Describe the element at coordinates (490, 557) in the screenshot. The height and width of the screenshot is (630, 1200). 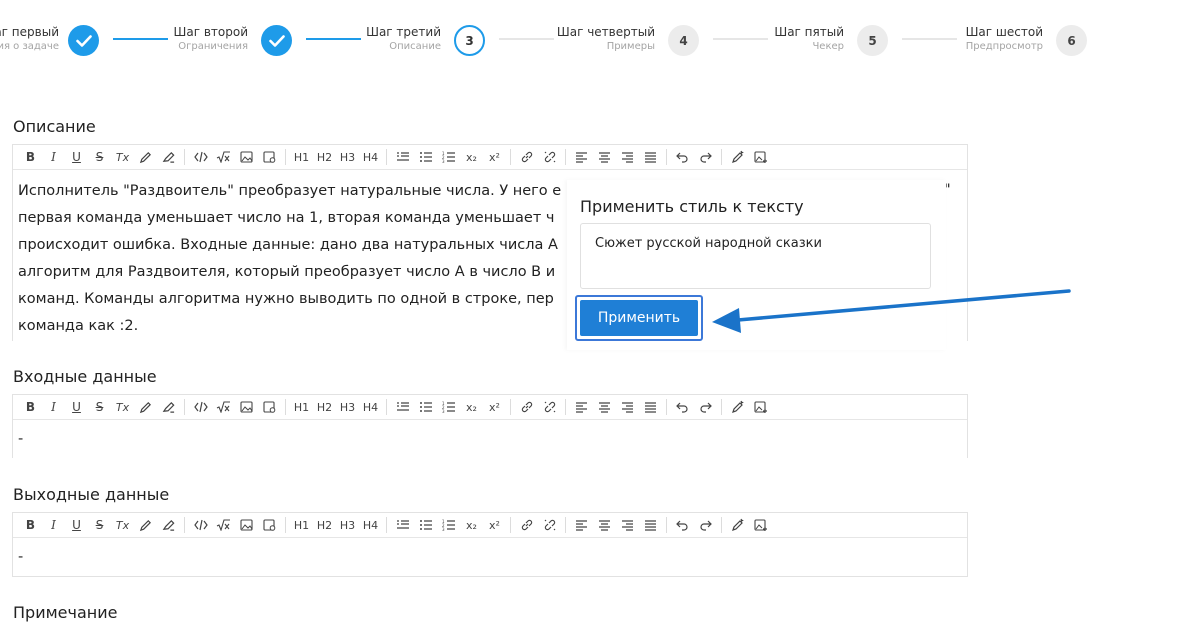
I see `output-data-text-area: -` at that location.